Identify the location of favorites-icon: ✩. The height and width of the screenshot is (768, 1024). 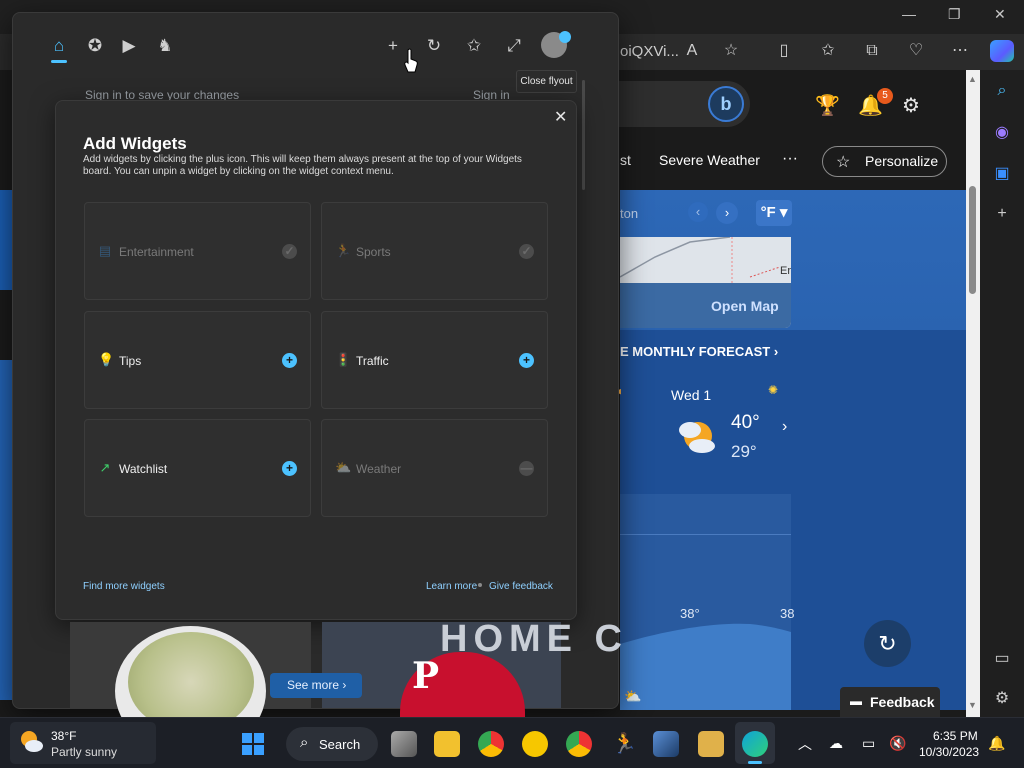
(828, 51).